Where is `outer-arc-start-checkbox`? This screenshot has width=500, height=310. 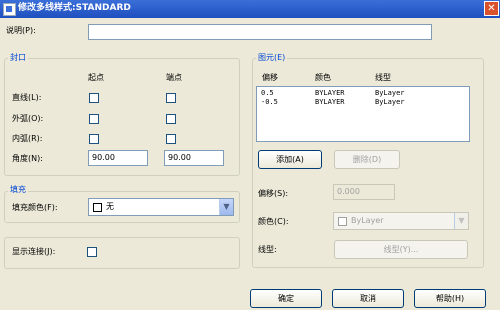
outer-arc-start-checkbox is located at coordinates (94, 119).